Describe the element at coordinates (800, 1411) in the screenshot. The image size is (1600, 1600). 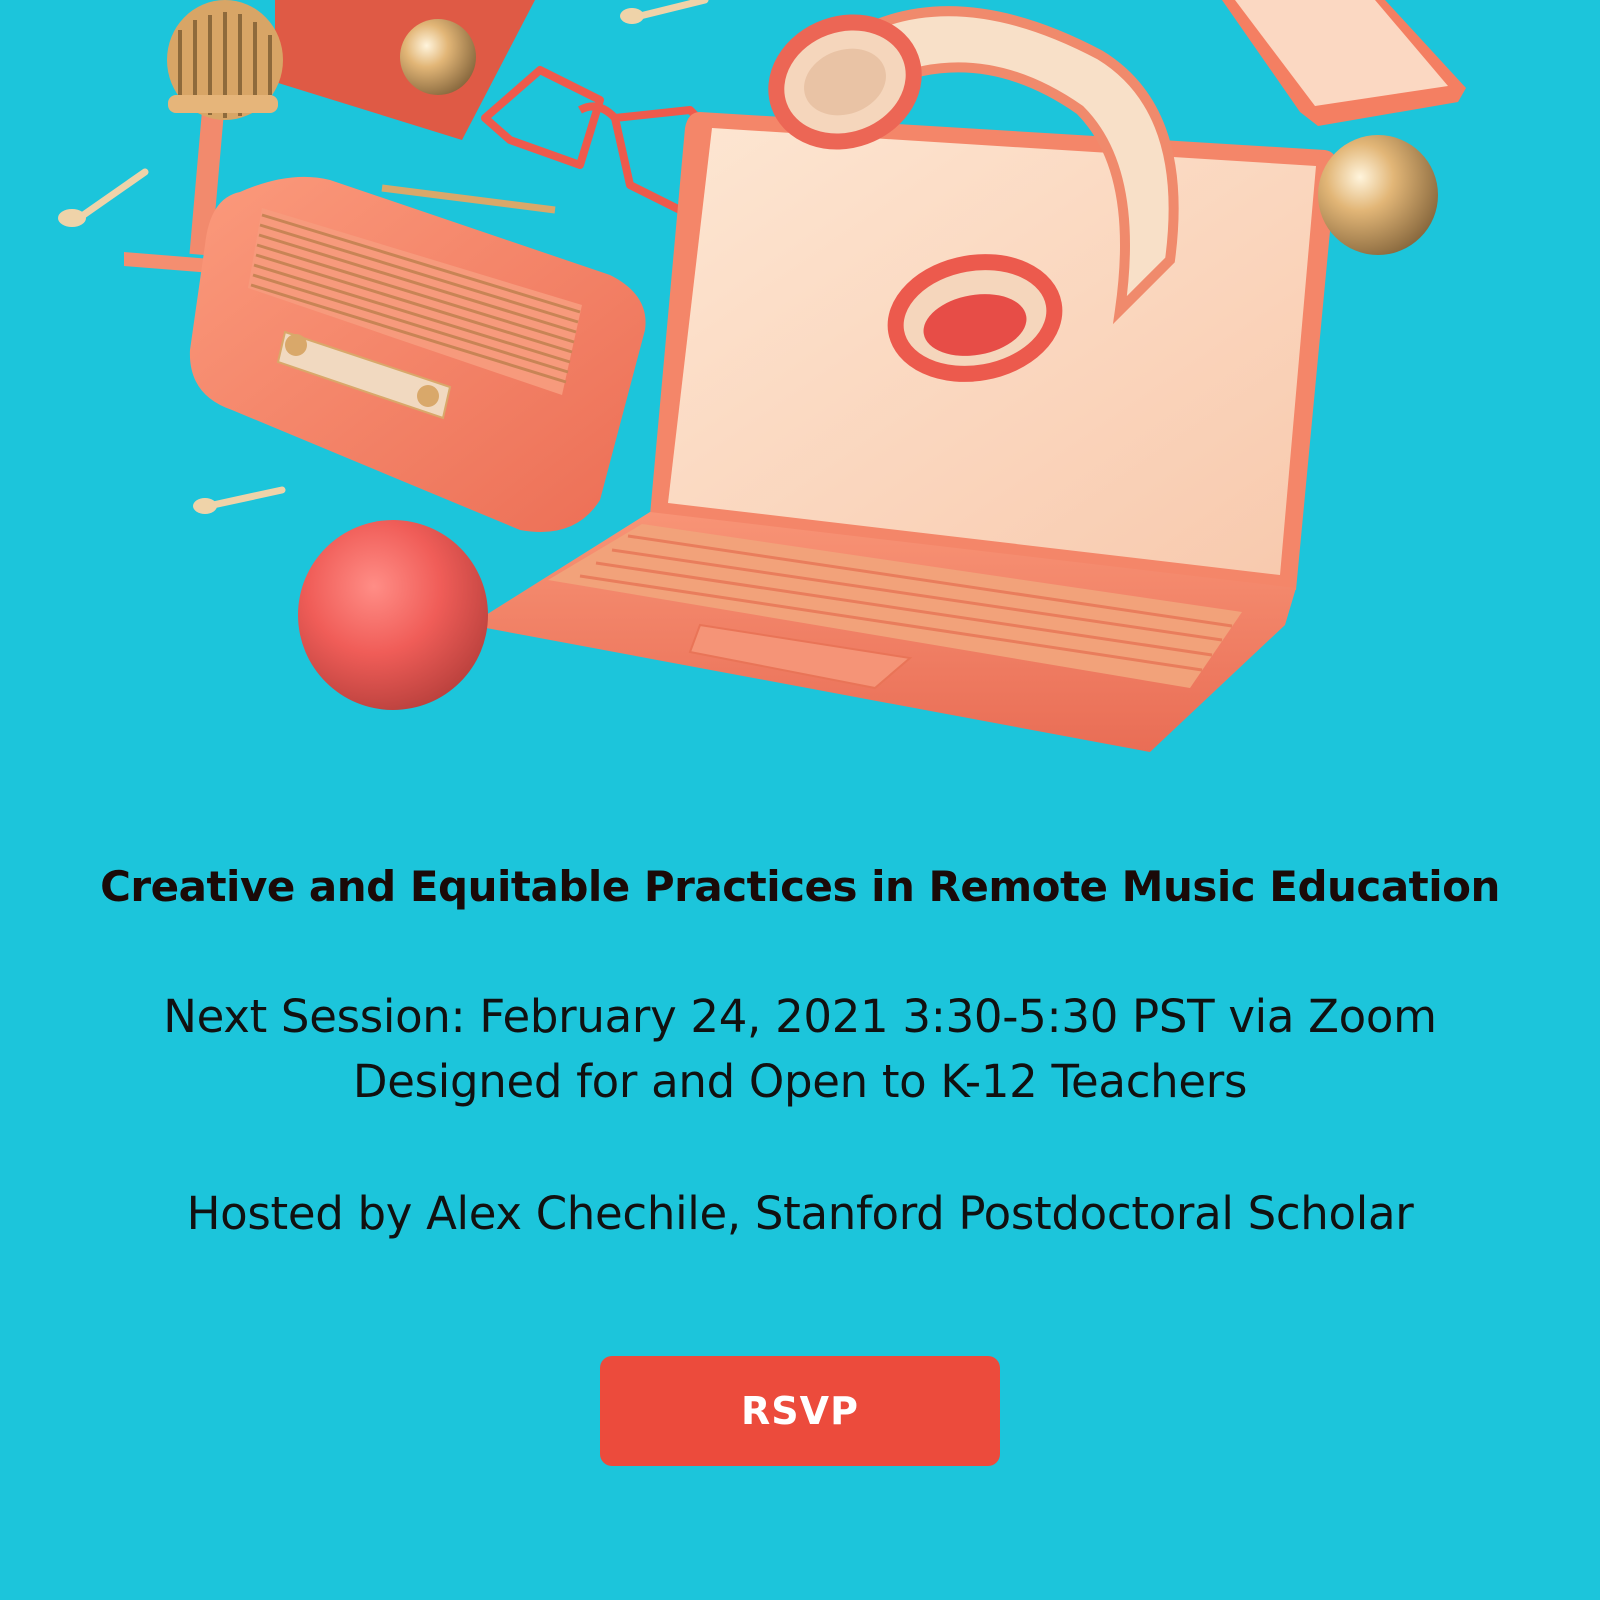
I see `rsvp-button: RSVP` at that location.